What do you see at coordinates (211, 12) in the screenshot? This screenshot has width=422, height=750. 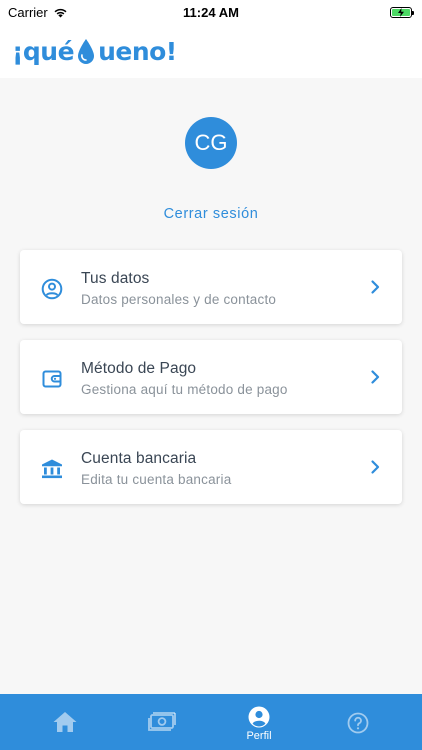 I see `status-bar: Carrier 11:24 AM` at bounding box center [211, 12].